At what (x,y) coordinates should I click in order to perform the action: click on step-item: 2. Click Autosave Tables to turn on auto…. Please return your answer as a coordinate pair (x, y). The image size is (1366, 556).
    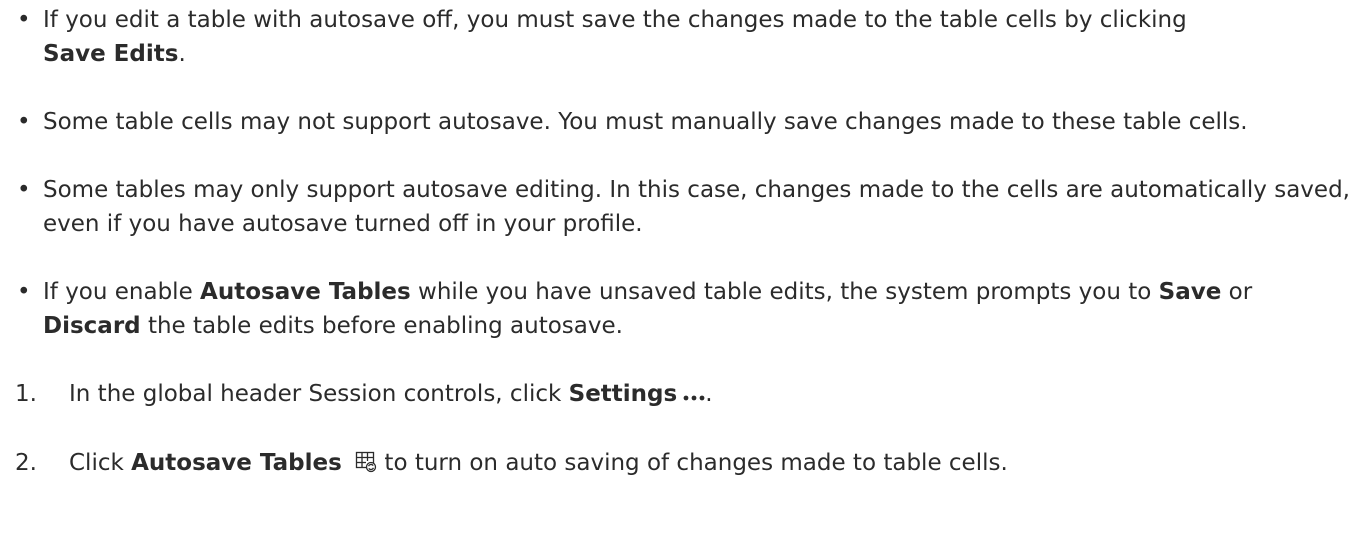
    Looking at the image, I should click on (690, 464).